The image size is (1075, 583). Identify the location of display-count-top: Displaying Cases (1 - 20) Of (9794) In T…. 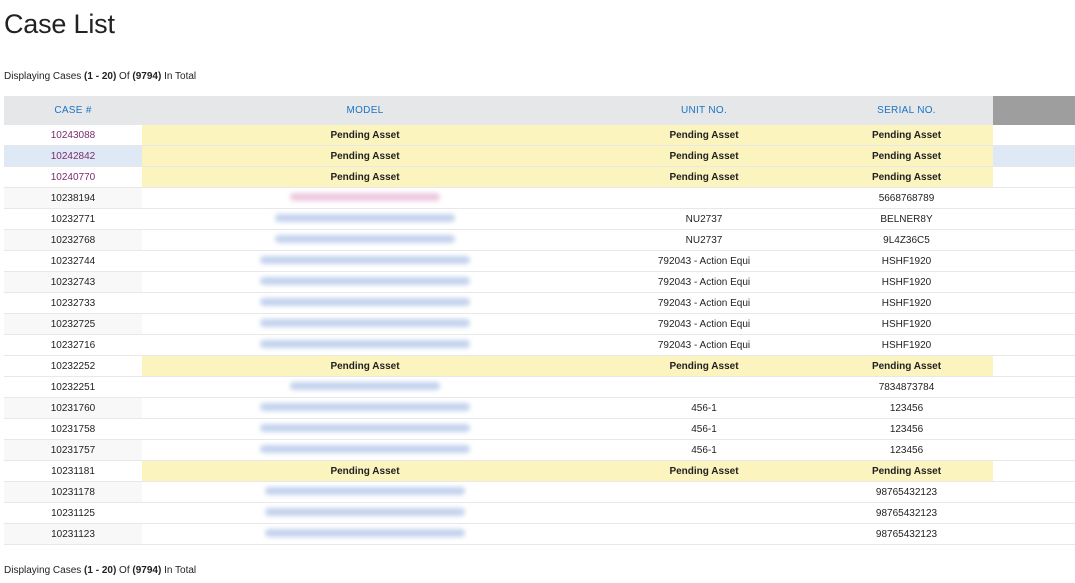
(100, 76).